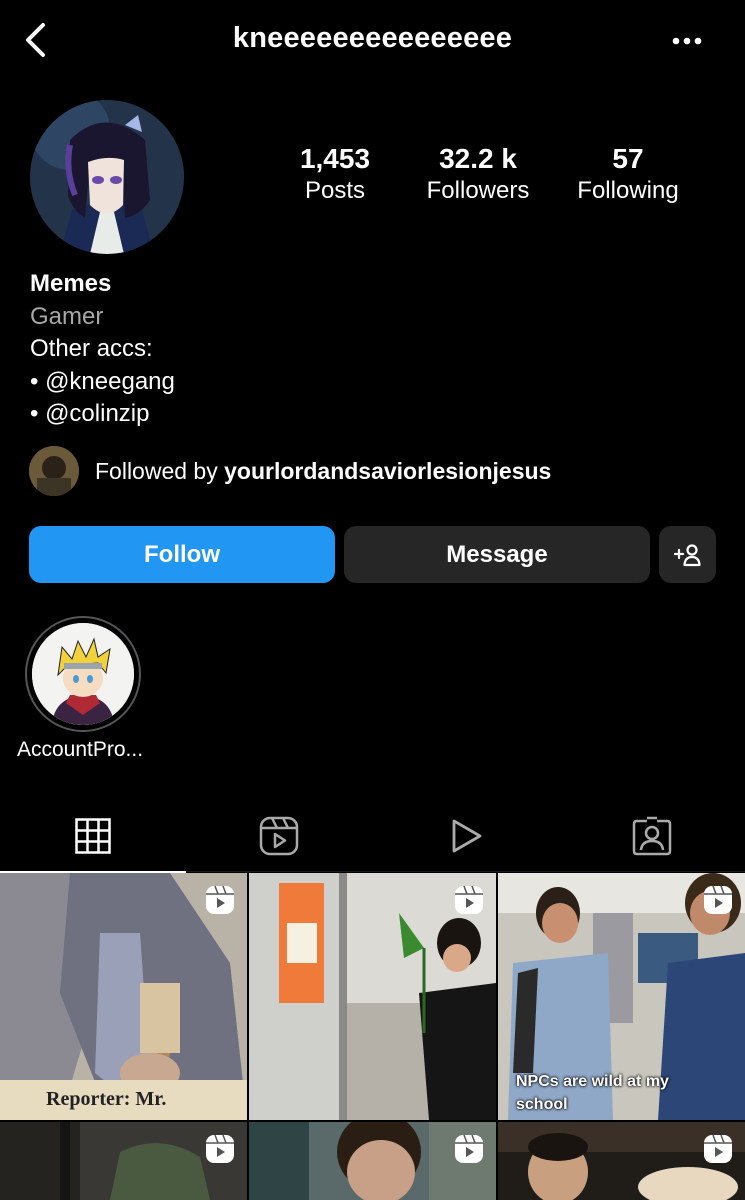 This screenshot has height=1200, width=745. I want to click on tagged-person-icon, so click(652, 836).